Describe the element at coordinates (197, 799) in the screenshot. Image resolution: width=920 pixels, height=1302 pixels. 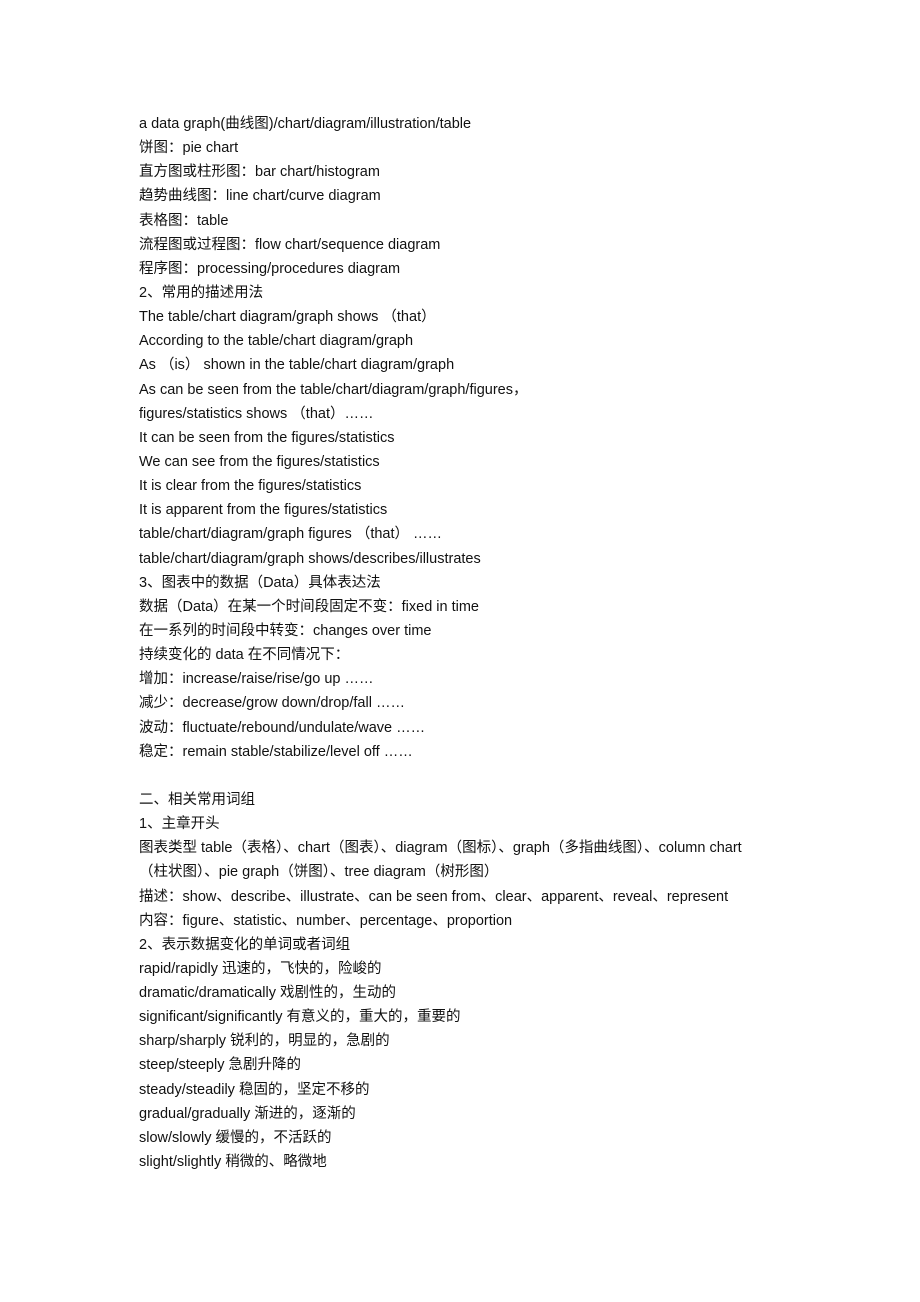
I see `text-line: 二、相关常用词组` at that location.